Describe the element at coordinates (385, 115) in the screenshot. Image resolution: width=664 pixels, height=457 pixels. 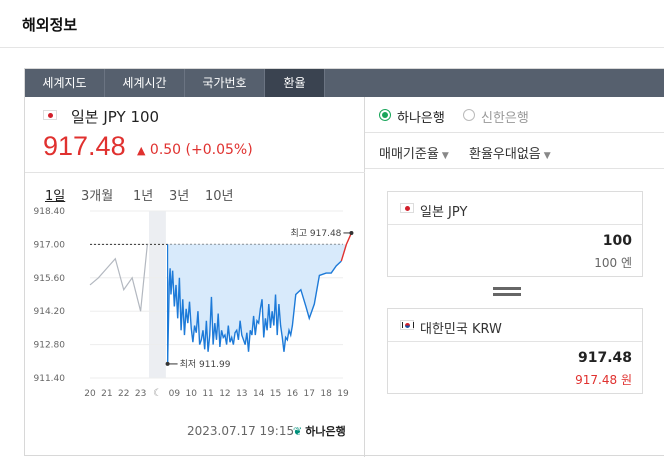
I see `radio-hana` at that location.